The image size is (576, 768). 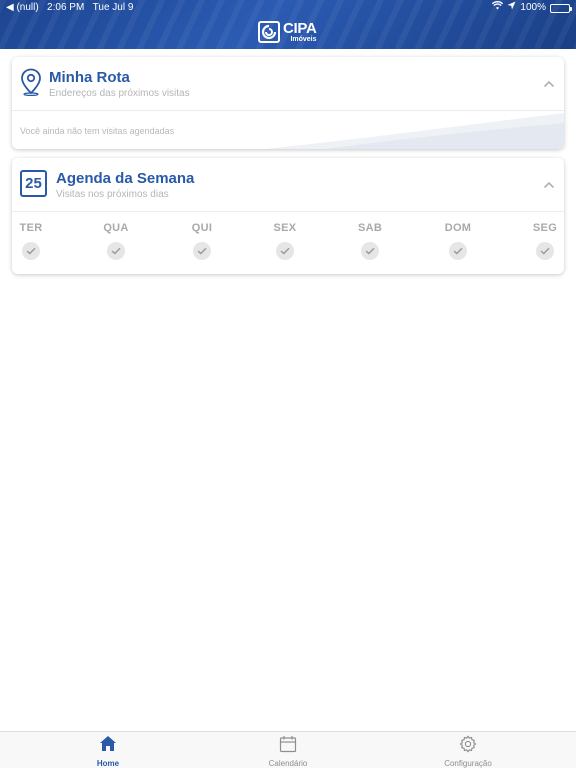 What do you see at coordinates (468, 746) in the screenshot?
I see `gear-icon` at bounding box center [468, 746].